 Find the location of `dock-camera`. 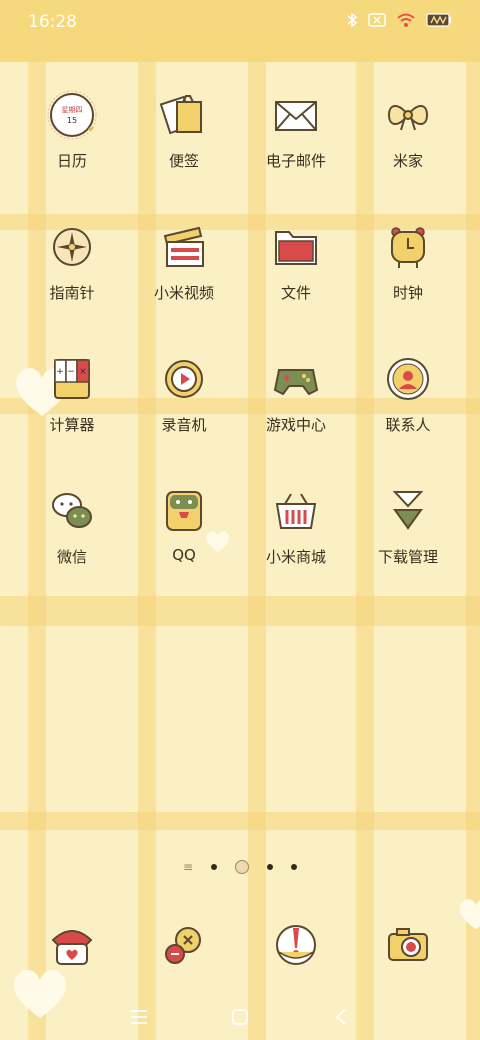

dock-camera is located at coordinates (408, 950).